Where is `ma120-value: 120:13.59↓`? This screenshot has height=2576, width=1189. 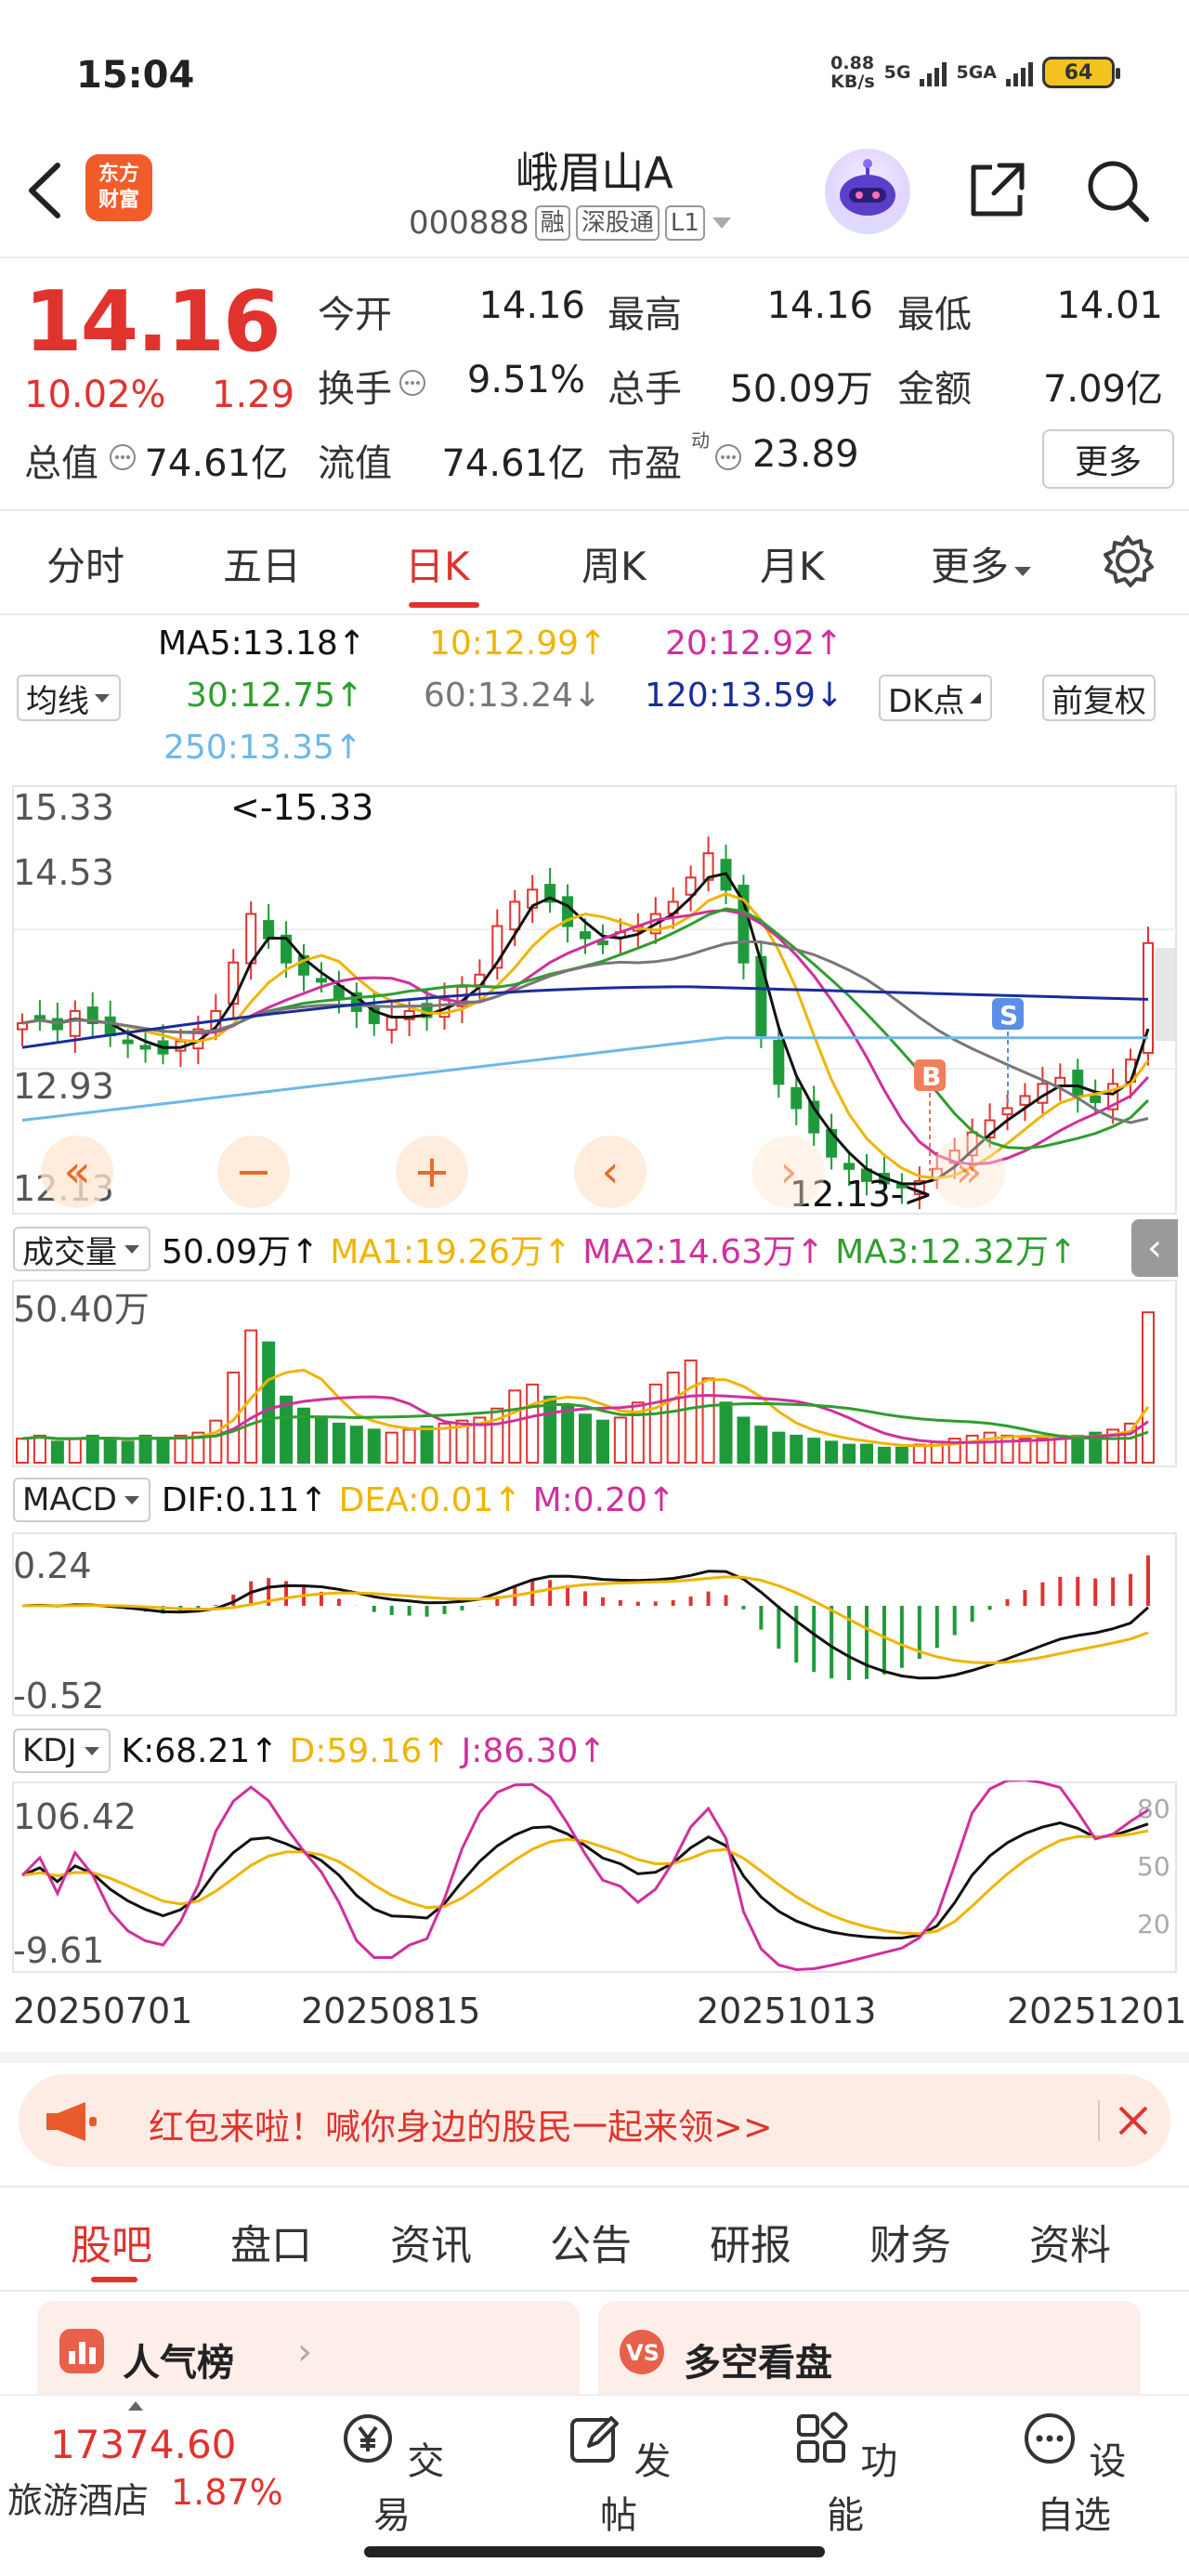
ma120-value: 120:13.59↓ is located at coordinates (745, 696).